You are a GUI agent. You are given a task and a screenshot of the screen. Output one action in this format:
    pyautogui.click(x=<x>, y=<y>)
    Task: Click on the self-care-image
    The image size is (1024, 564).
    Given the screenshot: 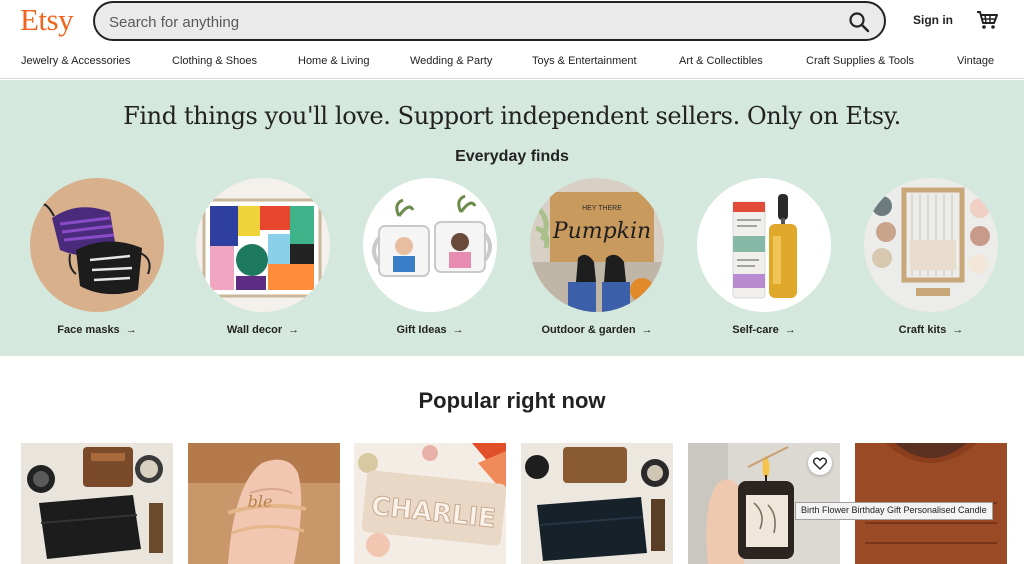 What is the action you would take?
    pyautogui.click(x=764, y=245)
    